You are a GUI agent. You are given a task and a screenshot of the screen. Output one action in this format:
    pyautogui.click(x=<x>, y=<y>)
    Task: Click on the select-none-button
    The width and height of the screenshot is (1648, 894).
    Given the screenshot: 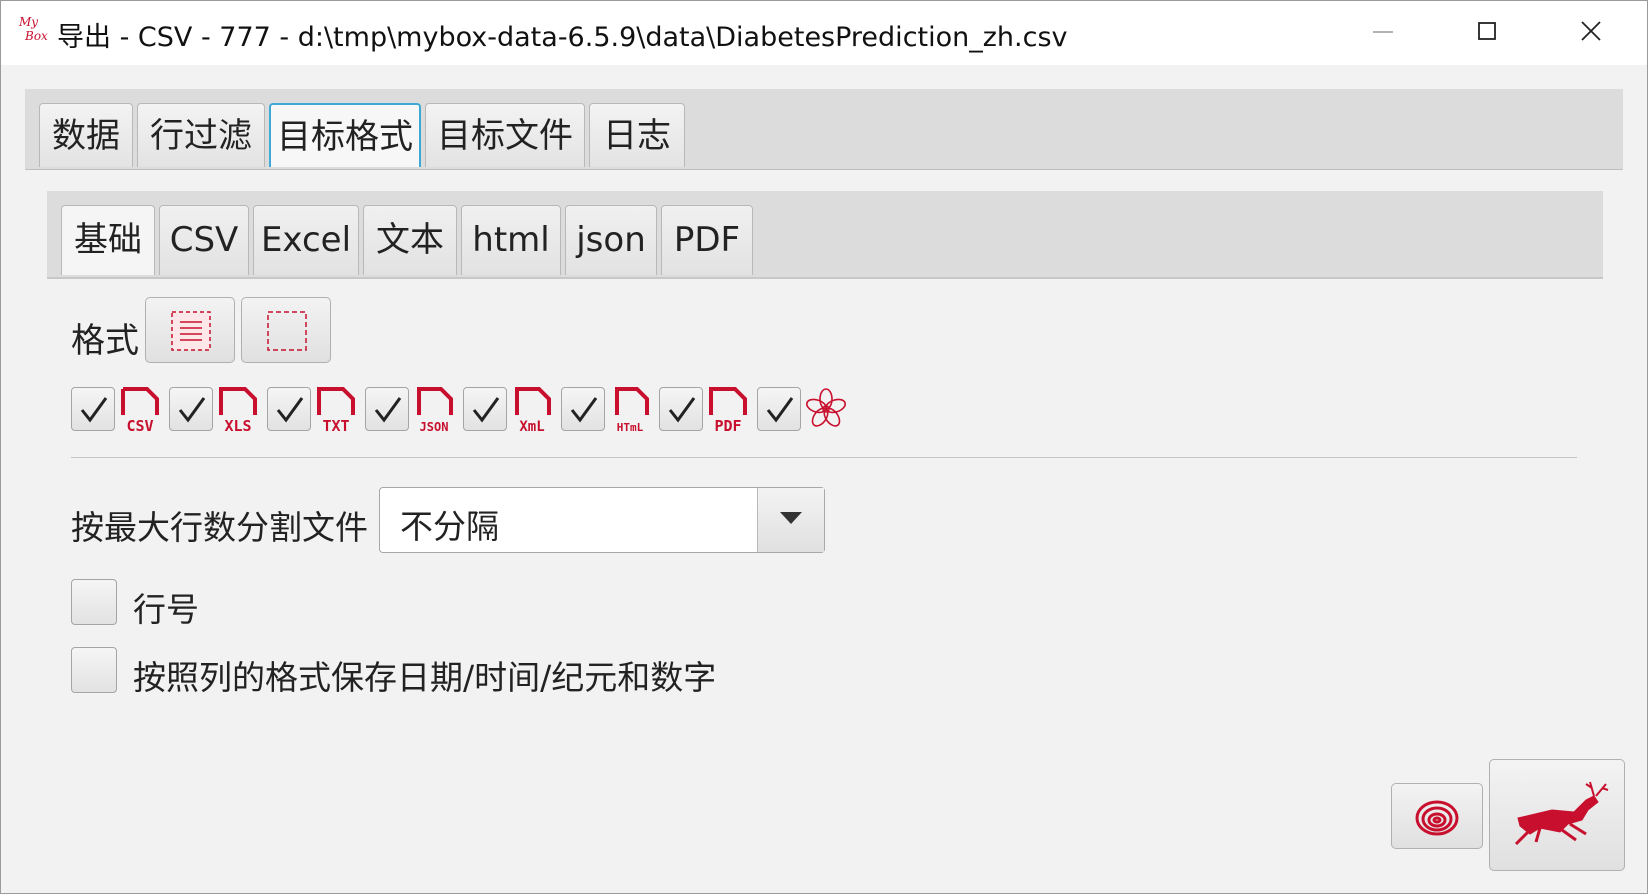 What is the action you would take?
    pyautogui.click(x=286, y=330)
    